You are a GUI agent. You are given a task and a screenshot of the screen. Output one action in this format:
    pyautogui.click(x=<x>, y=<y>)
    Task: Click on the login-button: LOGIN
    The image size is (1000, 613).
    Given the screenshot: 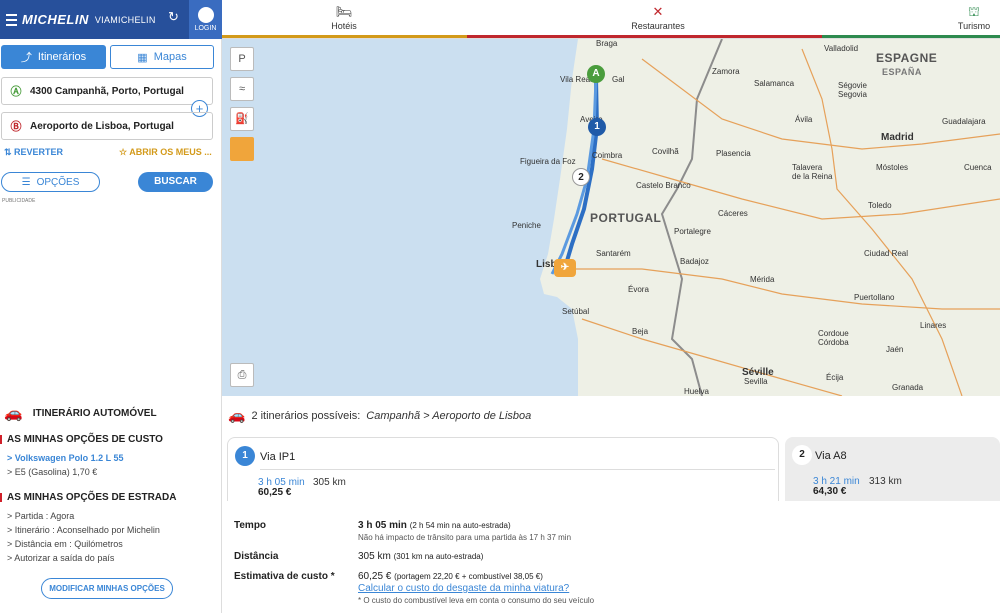 What is the action you would take?
    pyautogui.click(x=205, y=19)
    